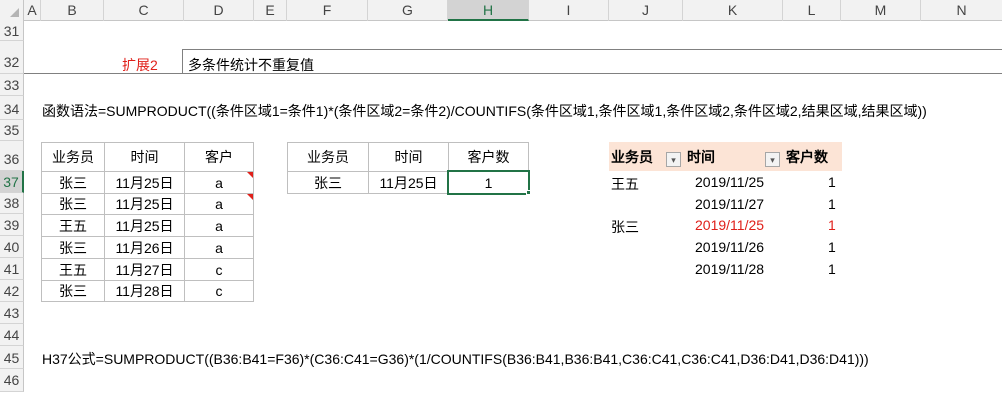 The image size is (1002, 401). I want to click on source-cell: 11月28日, so click(144, 291).